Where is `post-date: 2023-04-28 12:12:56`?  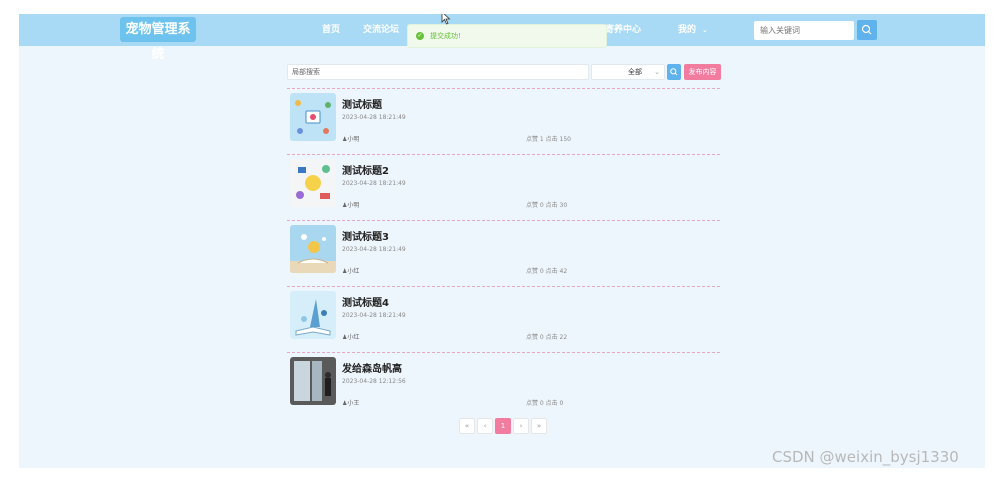 post-date: 2023-04-28 12:12:56 is located at coordinates (374, 381).